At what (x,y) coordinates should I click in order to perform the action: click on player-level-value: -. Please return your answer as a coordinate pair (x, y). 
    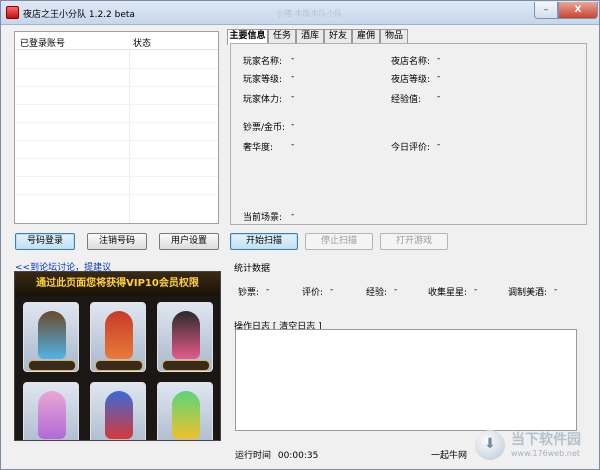
    Looking at the image, I should click on (293, 77).